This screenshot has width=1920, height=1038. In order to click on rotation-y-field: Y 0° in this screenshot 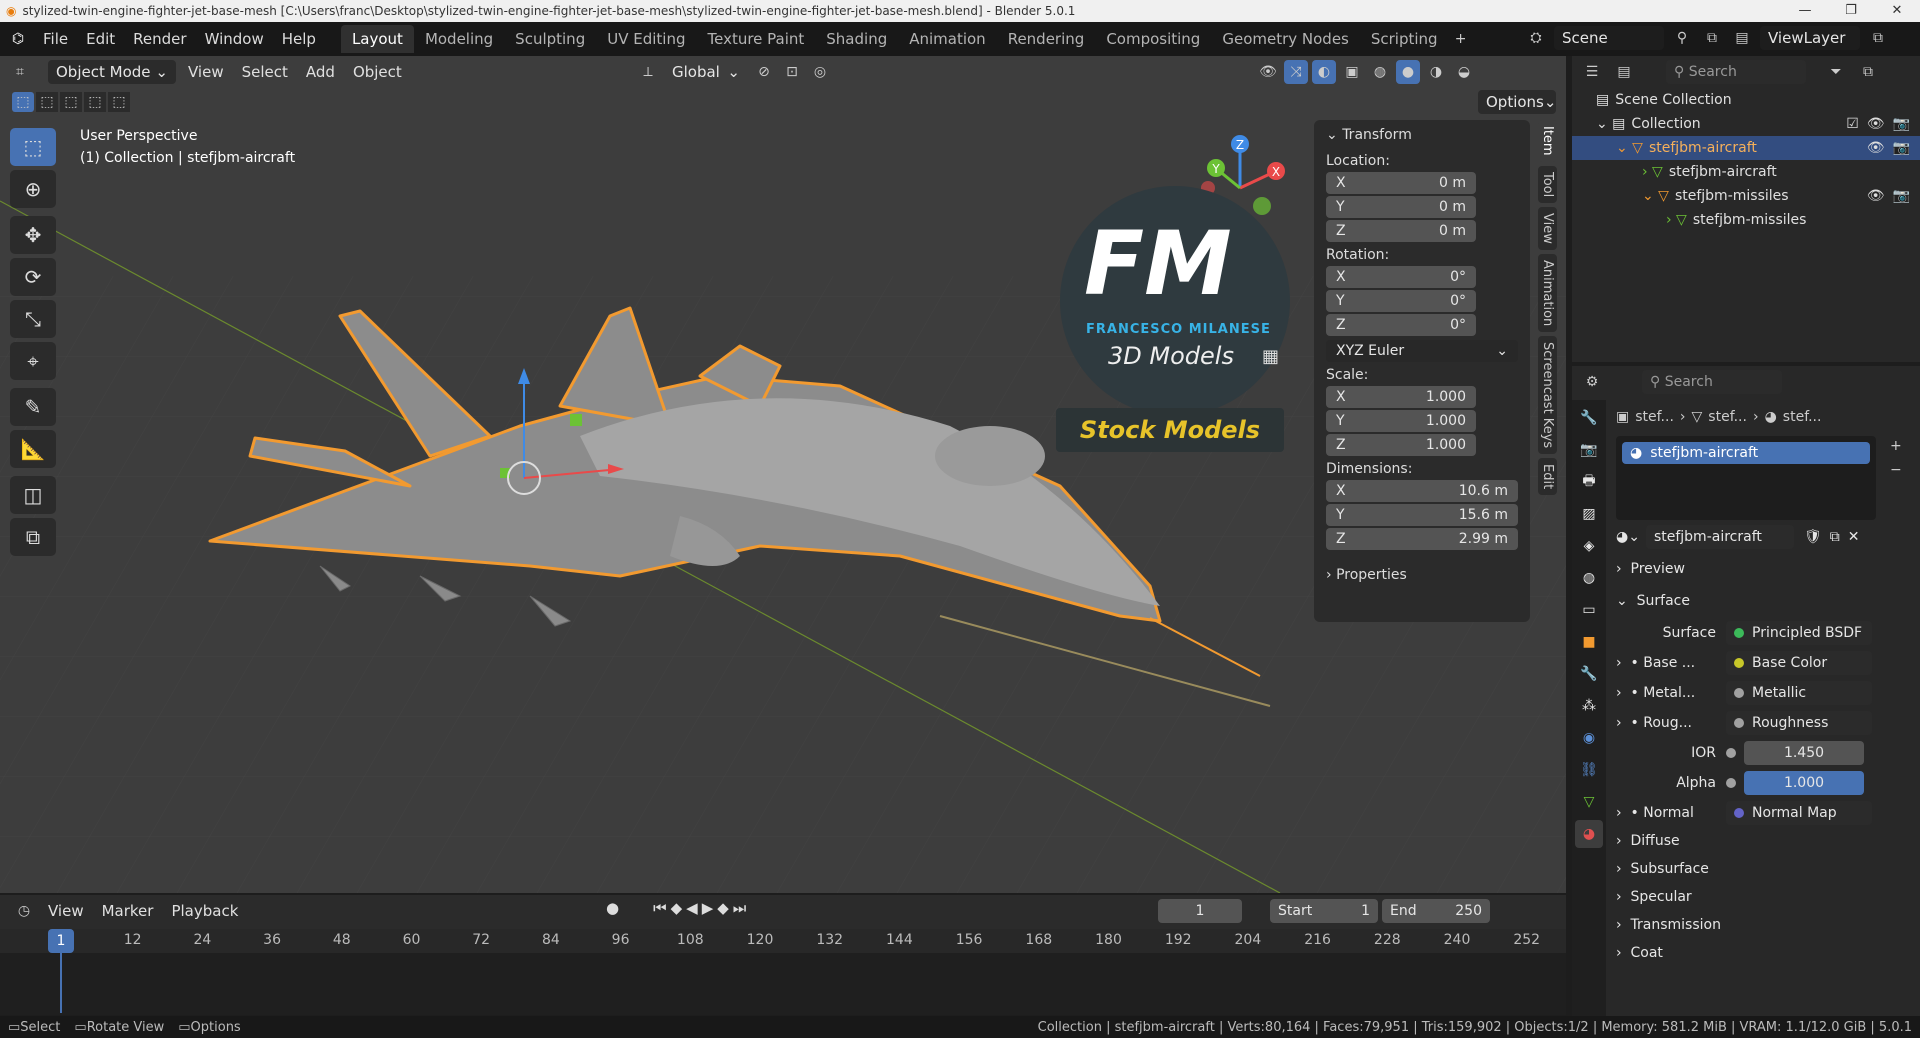, I will do `click(1401, 301)`.